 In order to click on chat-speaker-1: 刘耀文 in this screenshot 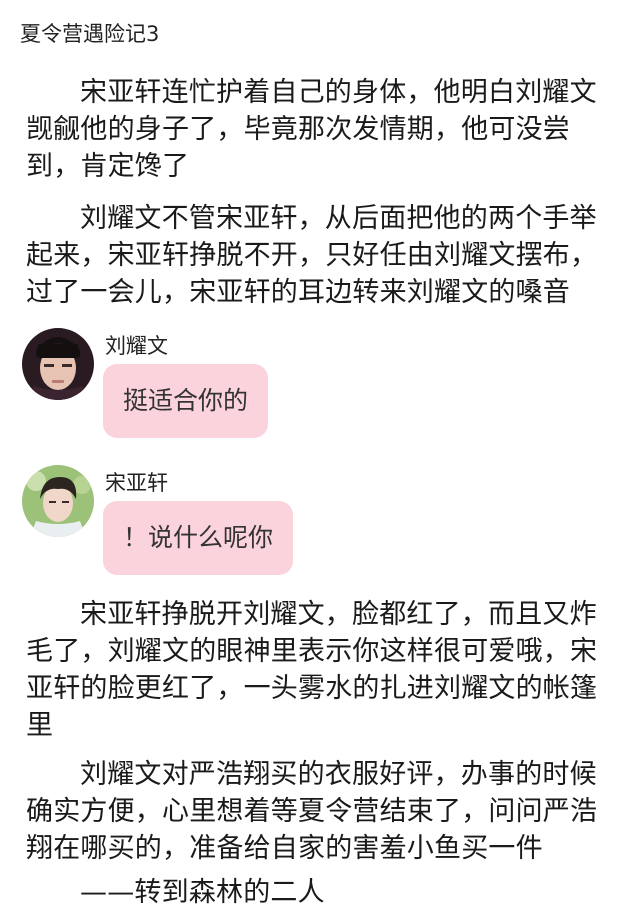, I will do `click(136, 346)`.